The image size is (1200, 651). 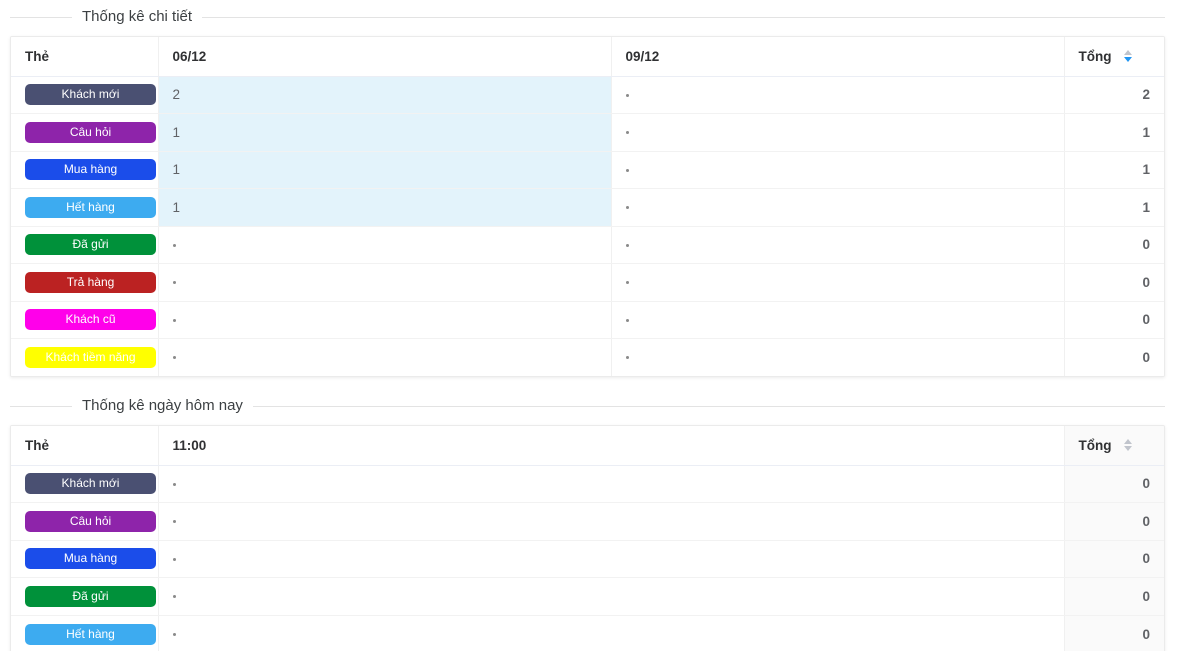 What do you see at coordinates (90, 357) in the screenshot?
I see `tag-badge: Khách tiềm năng` at bounding box center [90, 357].